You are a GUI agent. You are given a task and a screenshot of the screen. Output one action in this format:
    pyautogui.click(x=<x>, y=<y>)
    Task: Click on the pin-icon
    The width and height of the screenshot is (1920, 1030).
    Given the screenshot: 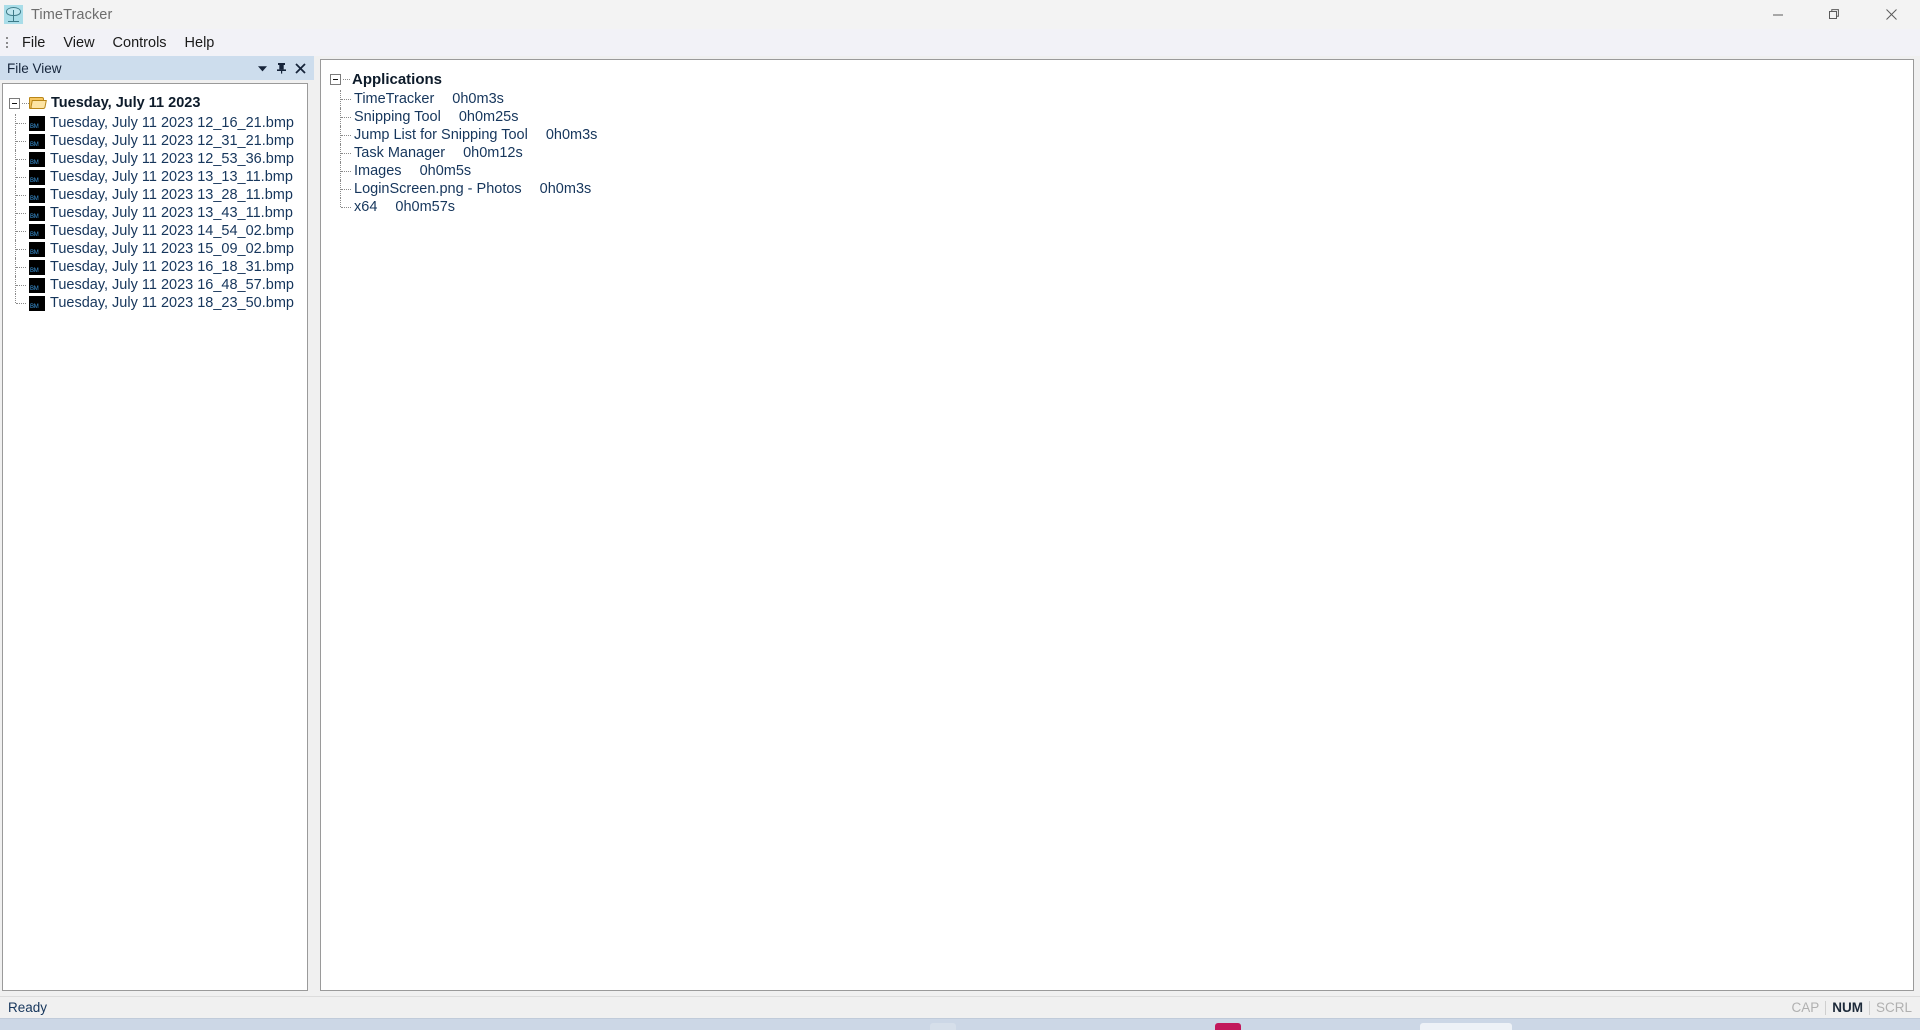 What is the action you would take?
    pyautogui.click(x=281, y=68)
    